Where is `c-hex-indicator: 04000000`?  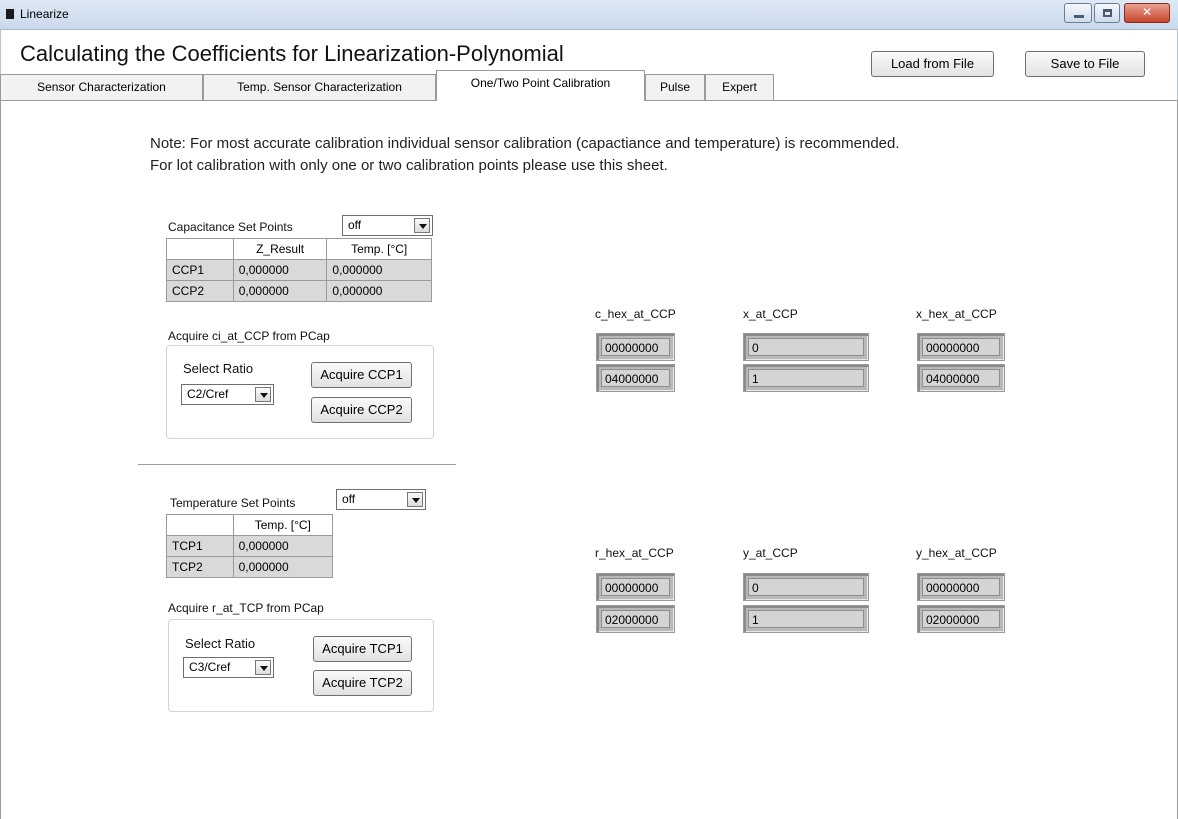 c-hex-indicator: 04000000 is located at coordinates (635, 378).